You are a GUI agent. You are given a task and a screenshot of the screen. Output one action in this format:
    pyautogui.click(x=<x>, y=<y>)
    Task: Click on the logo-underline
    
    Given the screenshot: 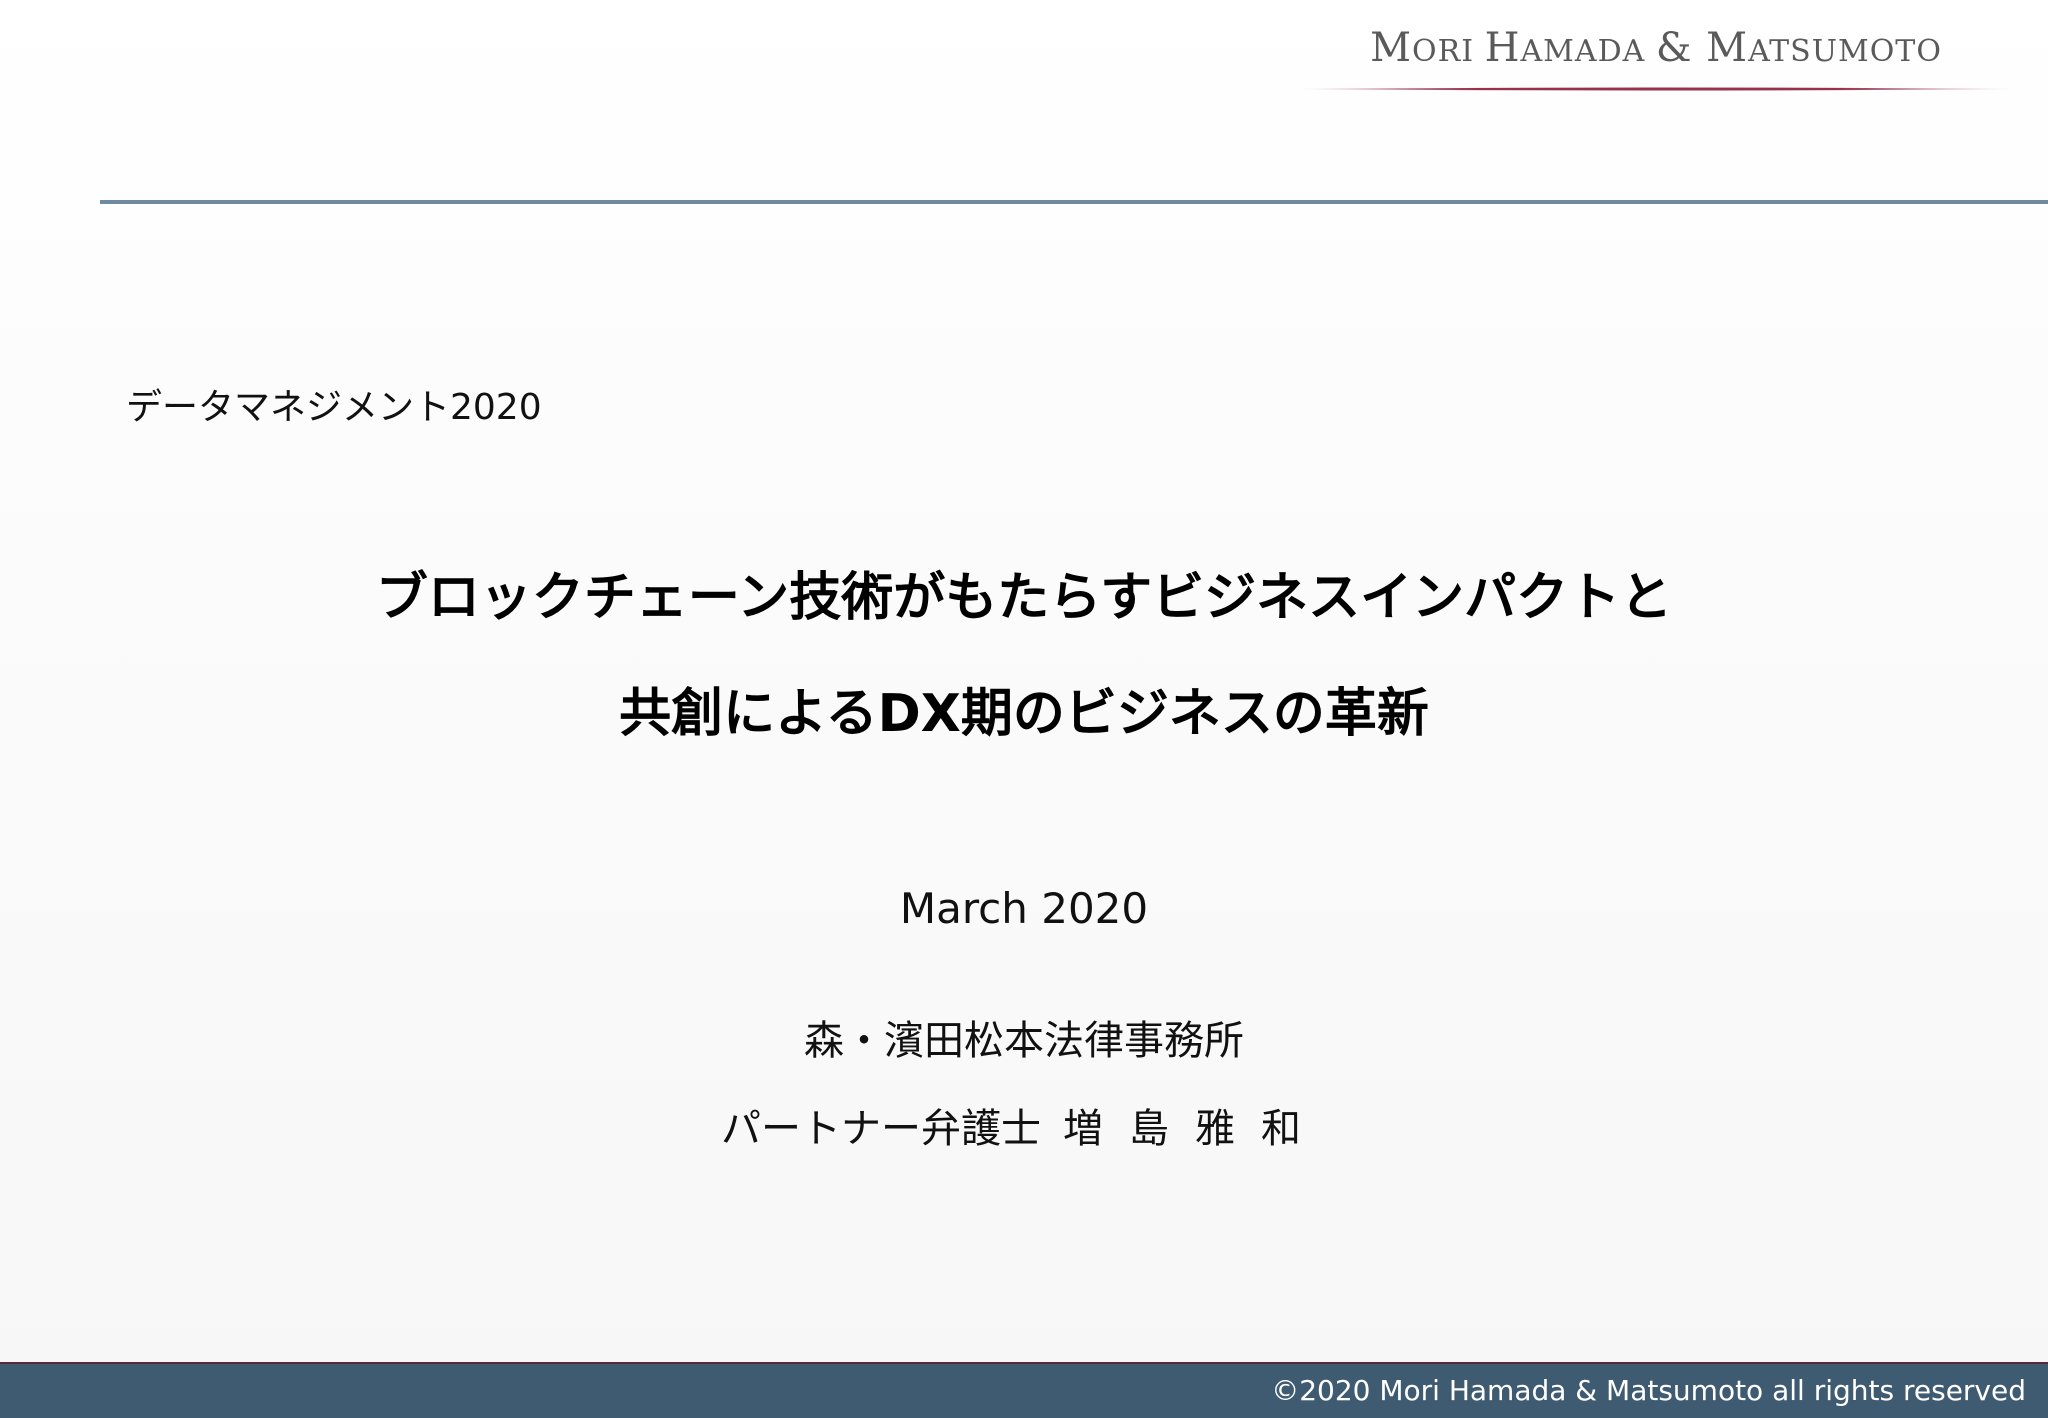 What is the action you would take?
    pyautogui.click(x=1656, y=89)
    